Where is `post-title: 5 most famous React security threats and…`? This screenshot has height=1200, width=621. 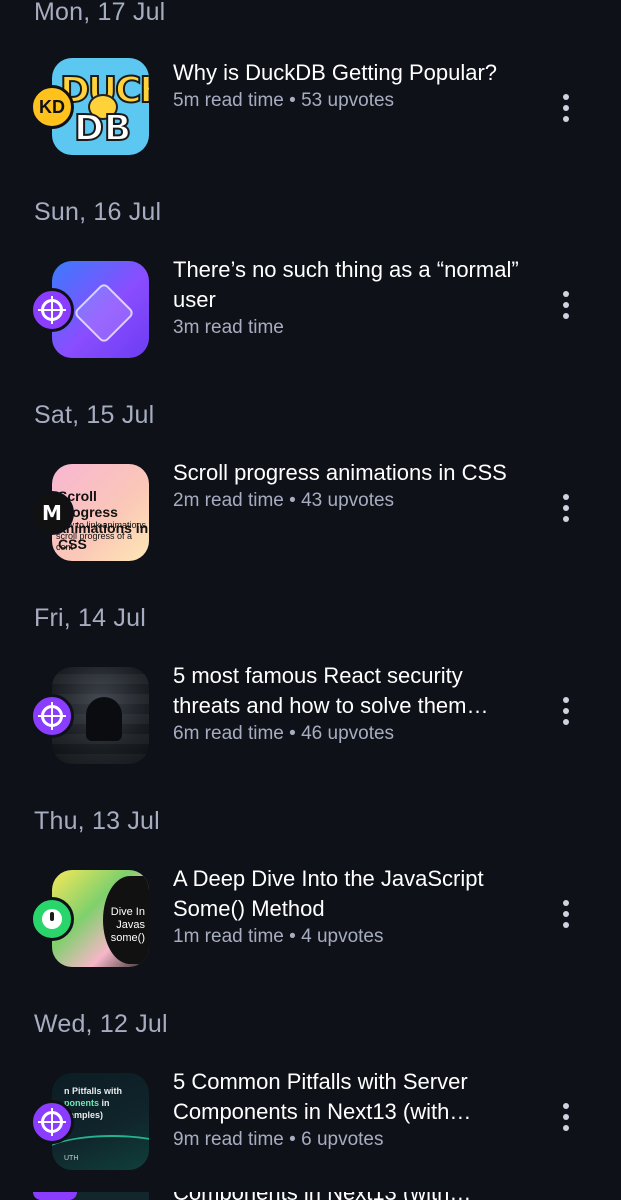 post-title: 5 most famous React security threats and… is located at coordinates (331, 690).